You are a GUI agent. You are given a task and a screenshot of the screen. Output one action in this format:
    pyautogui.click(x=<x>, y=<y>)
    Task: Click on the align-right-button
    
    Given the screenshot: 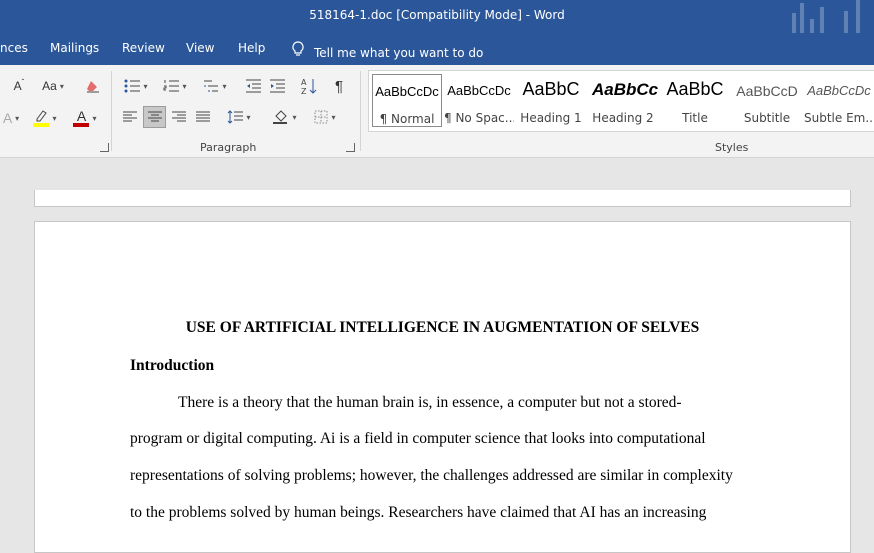 What is the action you would take?
    pyautogui.click(x=179, y=117)
    